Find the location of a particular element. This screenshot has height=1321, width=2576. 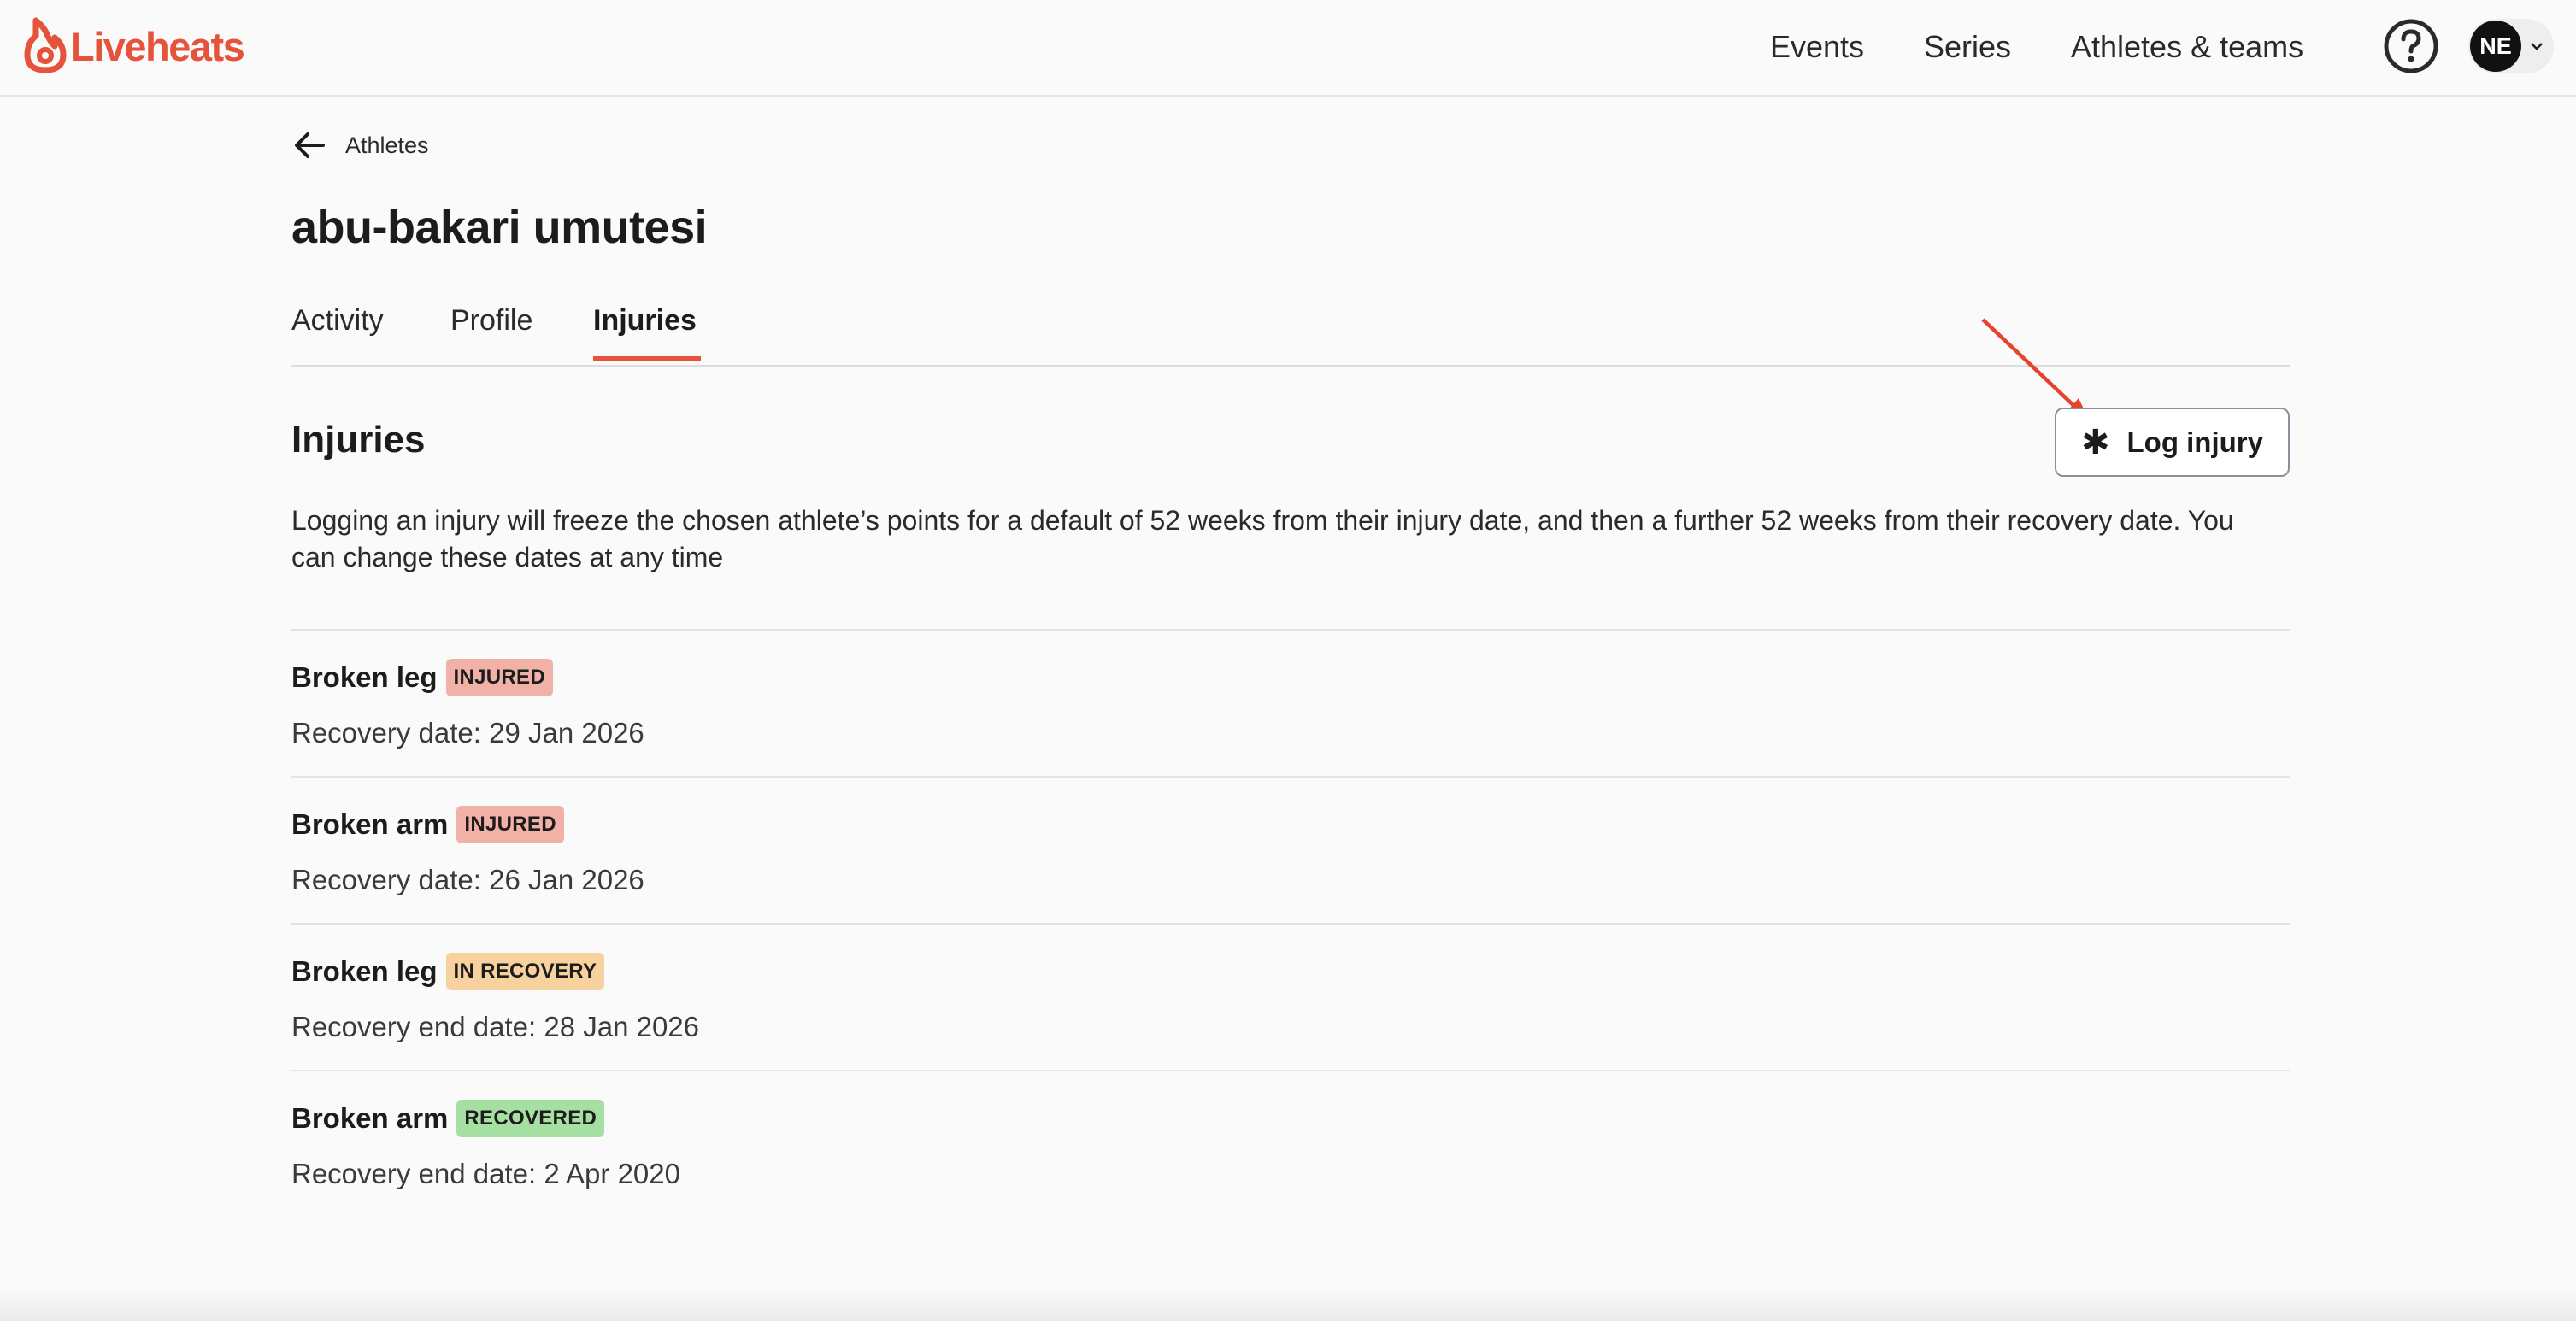

tab-profile: Profile is located at coordinates (491, 320).